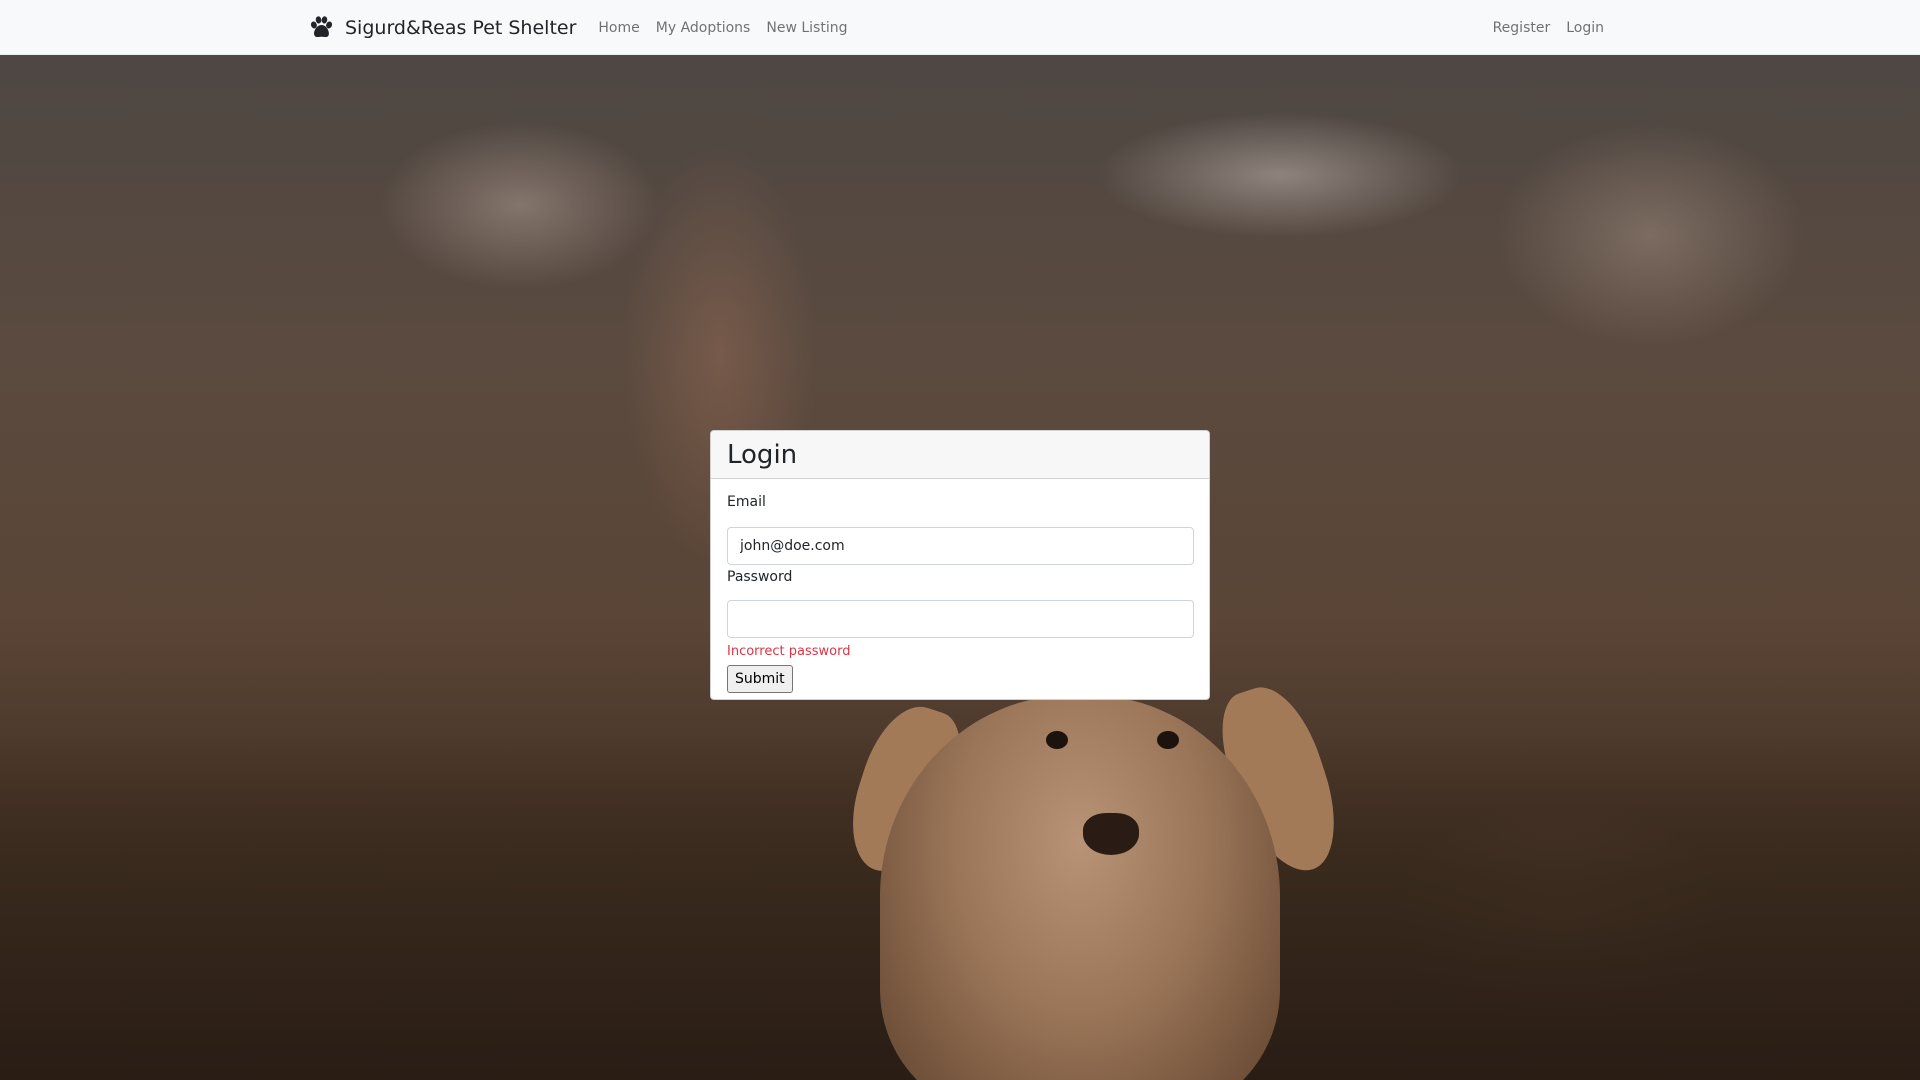 The image size is (1920, 1080). I want to click on nav-login-link: Login, so click(1585, 28).